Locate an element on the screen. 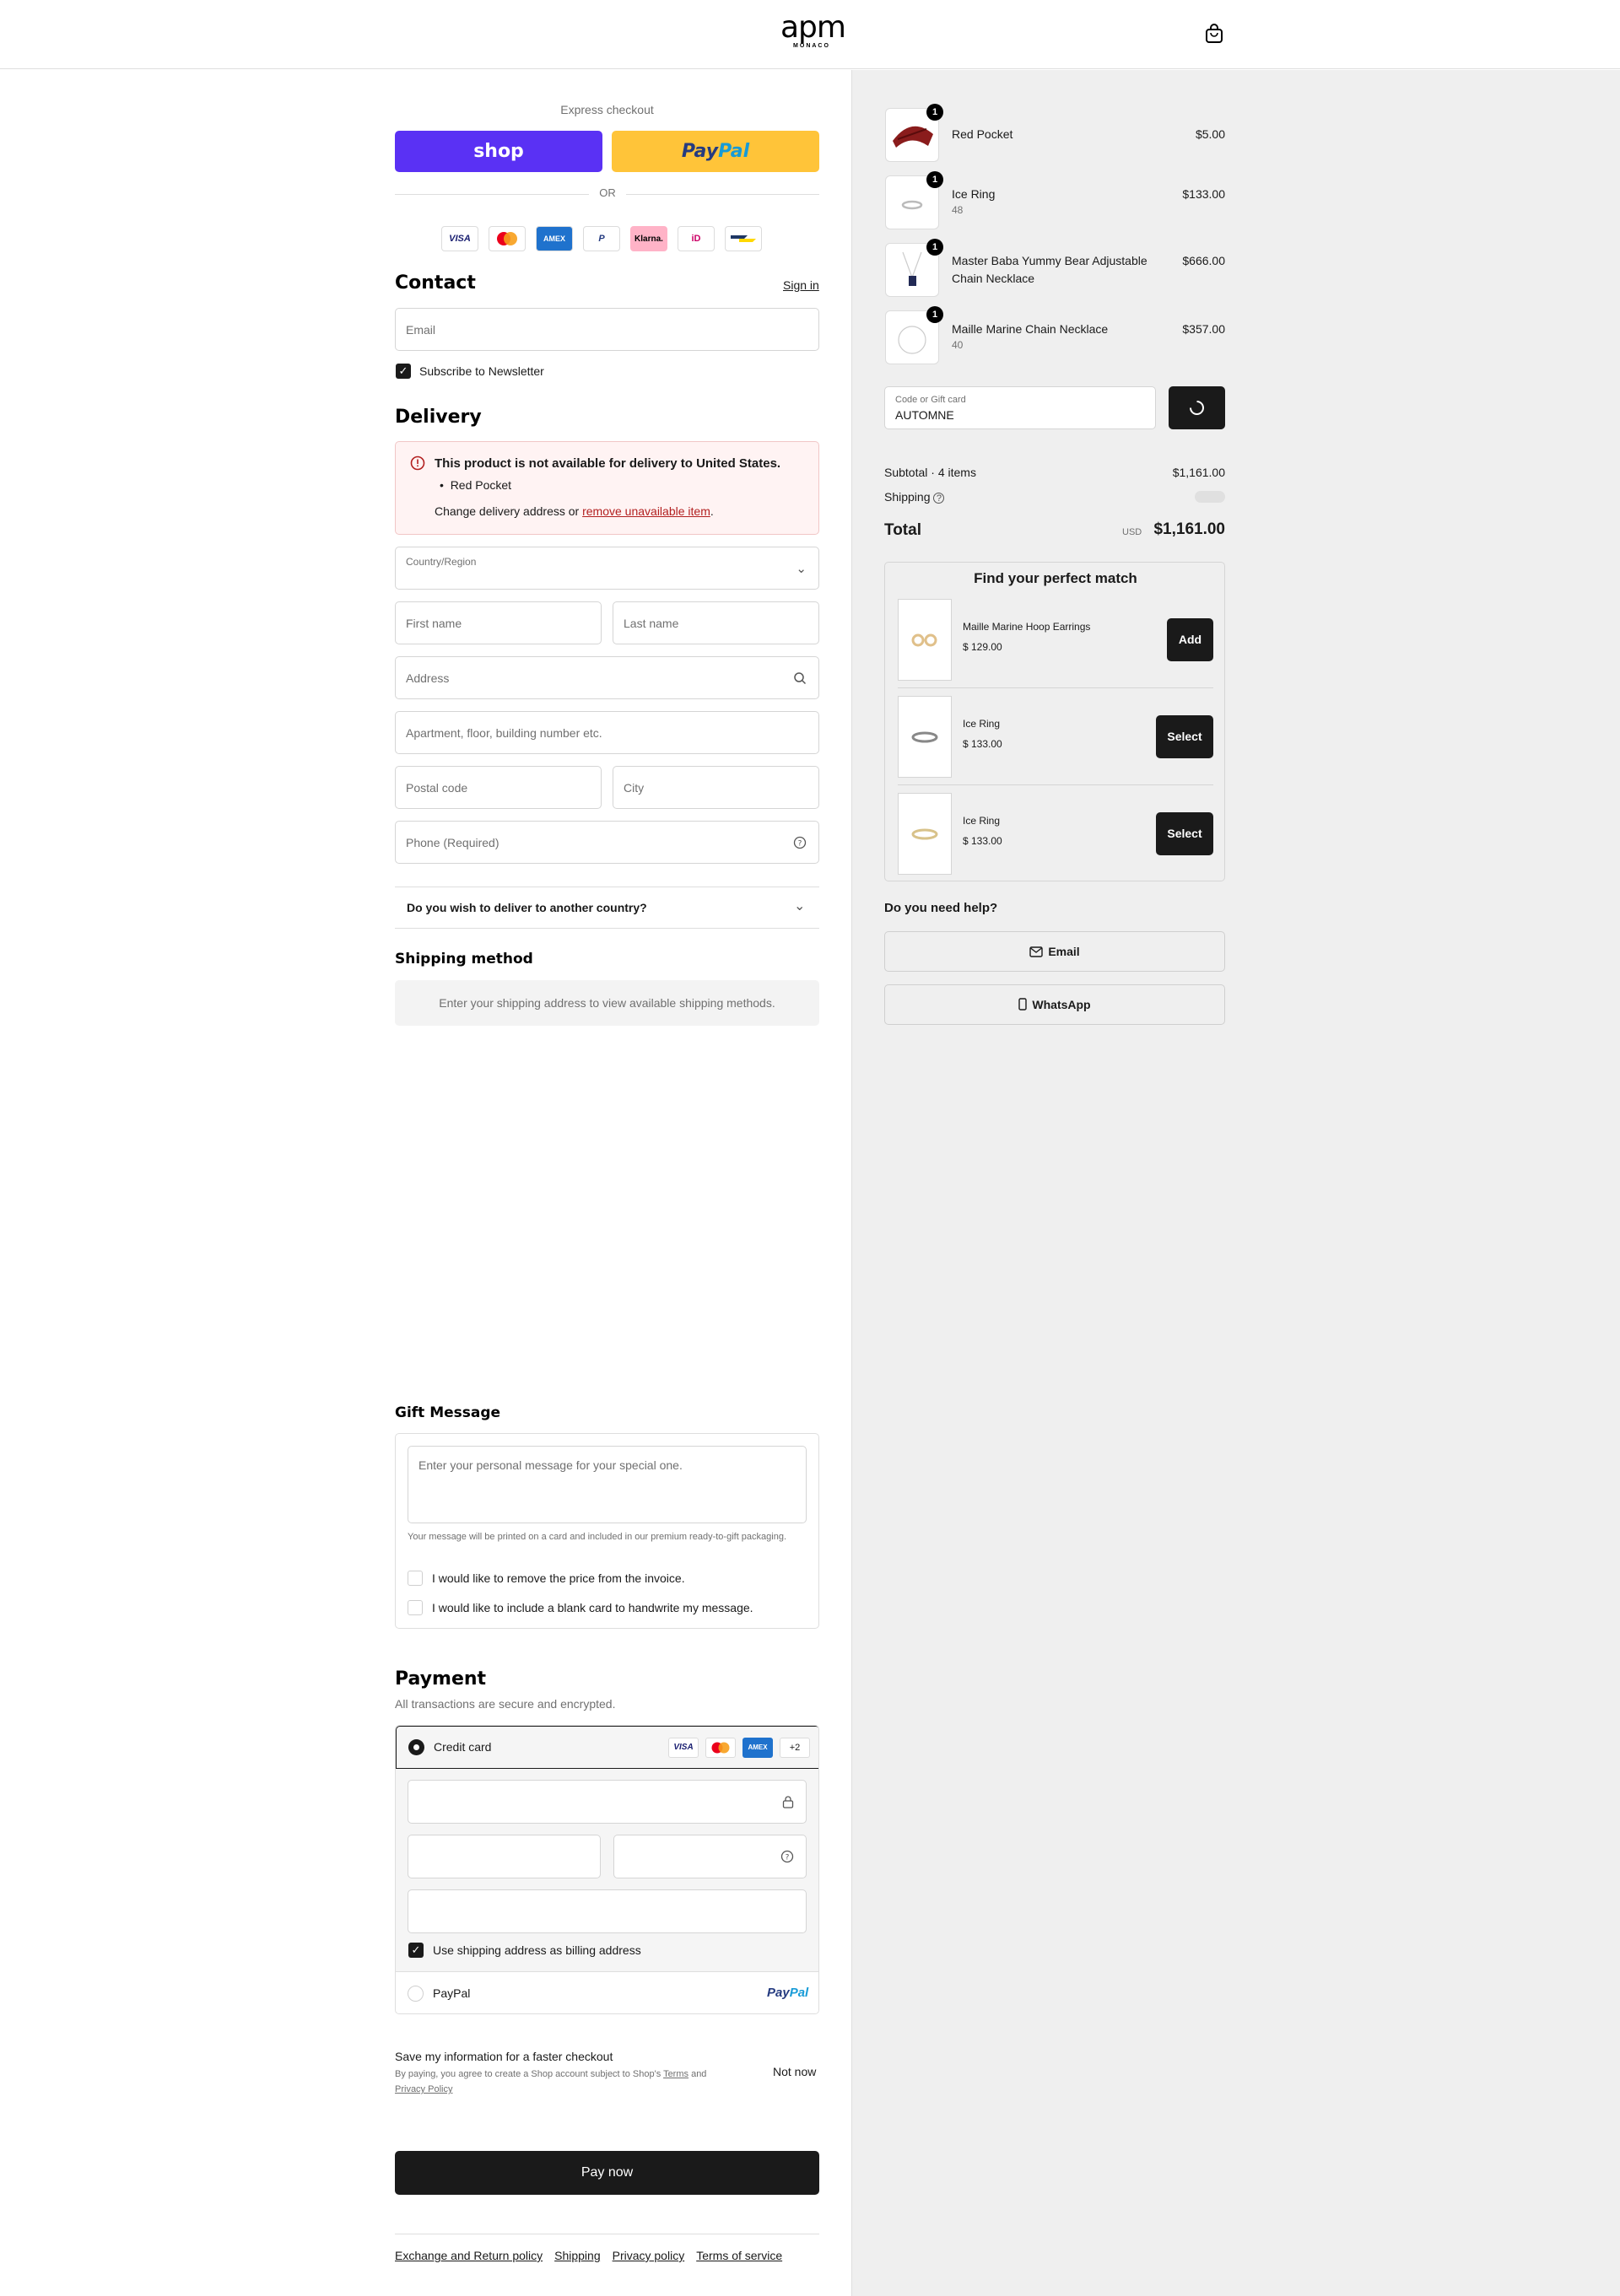 Image resolution: width=1620 pixels, height=2296 pixels. site-header: apm MONACO is located at coordinates (810, 34).